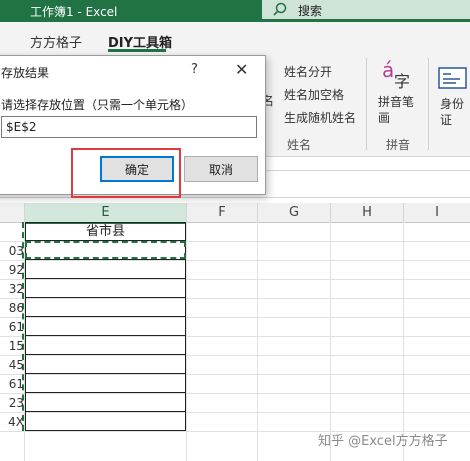 This screenshot has height=461, width=470. I want to click on random-name-button: 生成随机姓名, so click(320, 117).